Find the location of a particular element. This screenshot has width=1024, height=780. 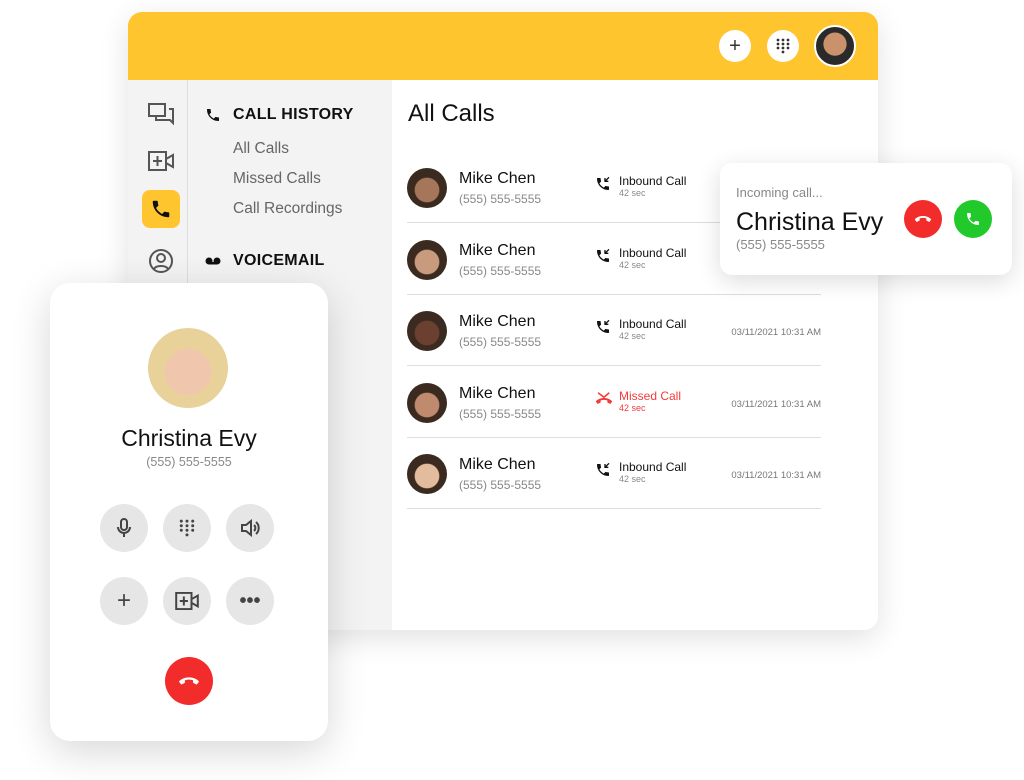

call-history-header: CALL HISTORY is located at coordinates (279, 115).